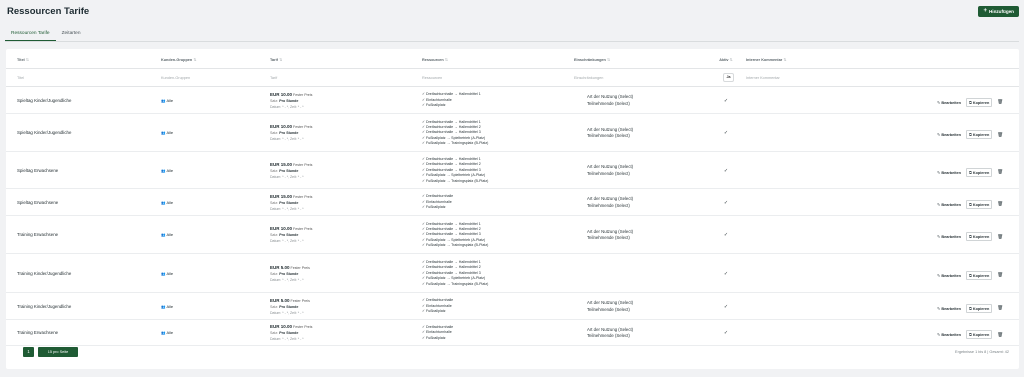 Image resolution: width=1024 pixels, height=377 pixels. Describe the element at coordinates (766, 59) in the screenshot. I see `column-header-comment: Interner Kommentar⇅` at that location.